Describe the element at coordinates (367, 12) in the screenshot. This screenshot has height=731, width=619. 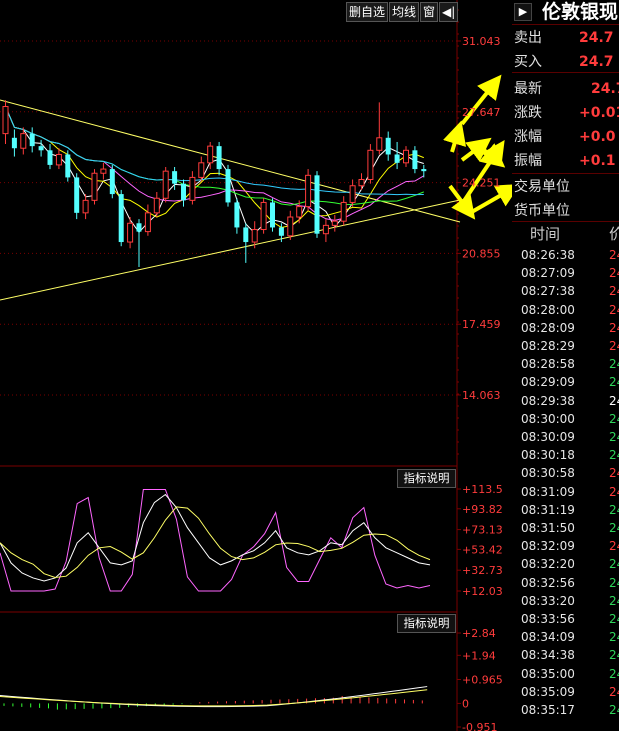
I see `delete-watchlist-button: 删自选` at that location.